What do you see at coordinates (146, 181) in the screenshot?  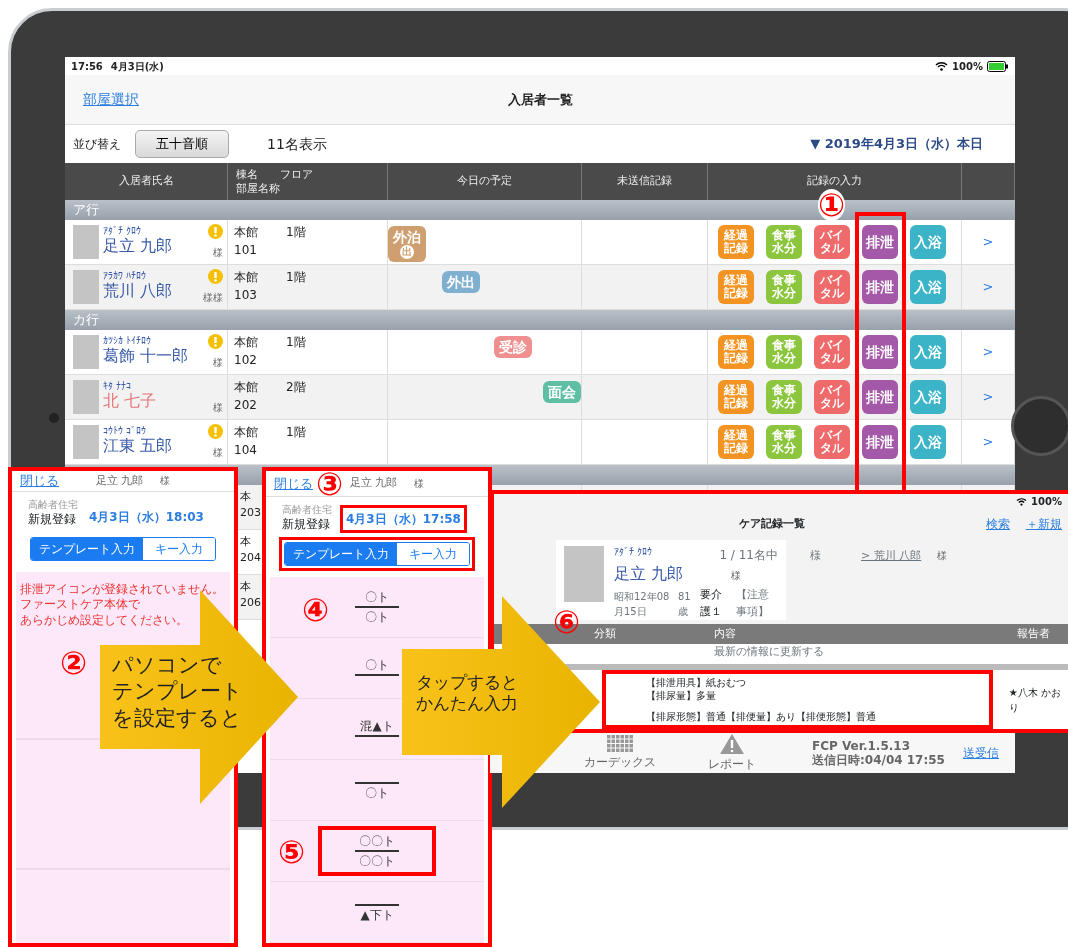 I see `column-header: 入居者氏名` at bounding box center [146, 181].